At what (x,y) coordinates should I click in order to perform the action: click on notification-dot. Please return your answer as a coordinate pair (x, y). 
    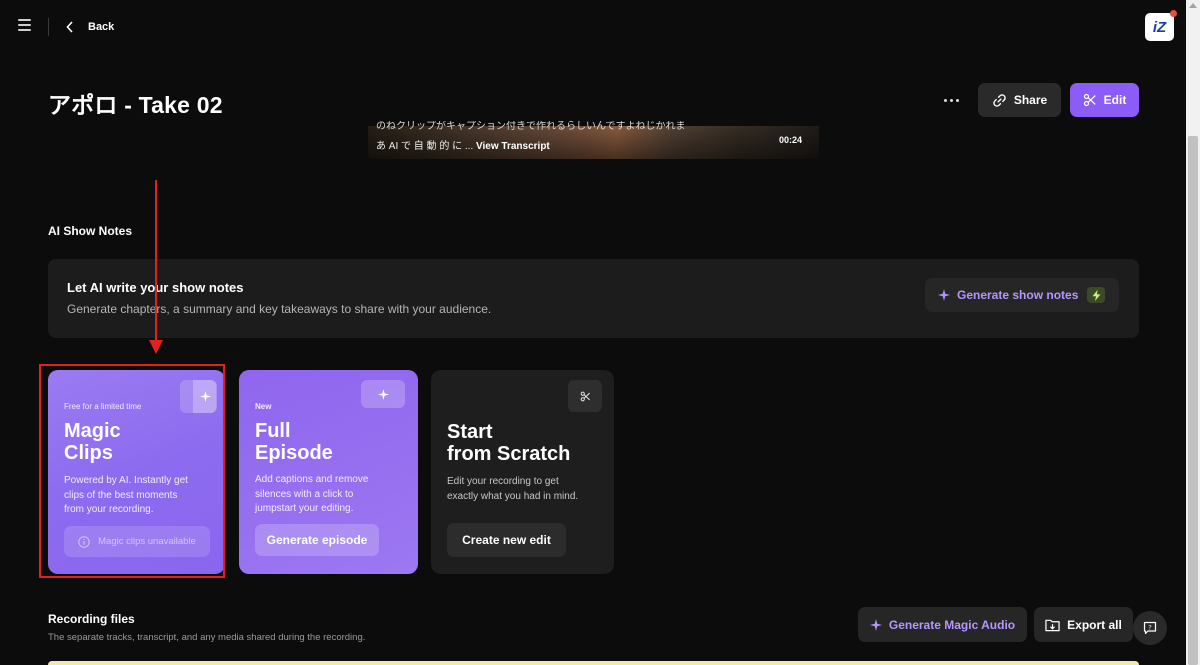
    Looking at the image, I should click on (1173, 13).